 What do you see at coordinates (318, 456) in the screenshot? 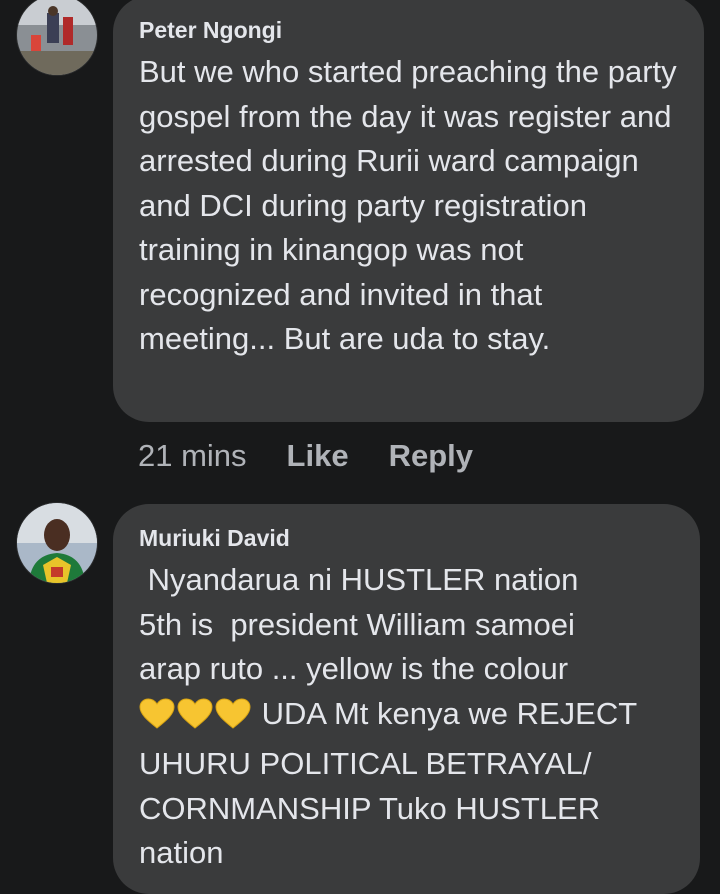
I see `like-button: Like` at bounding box center [318, 456].